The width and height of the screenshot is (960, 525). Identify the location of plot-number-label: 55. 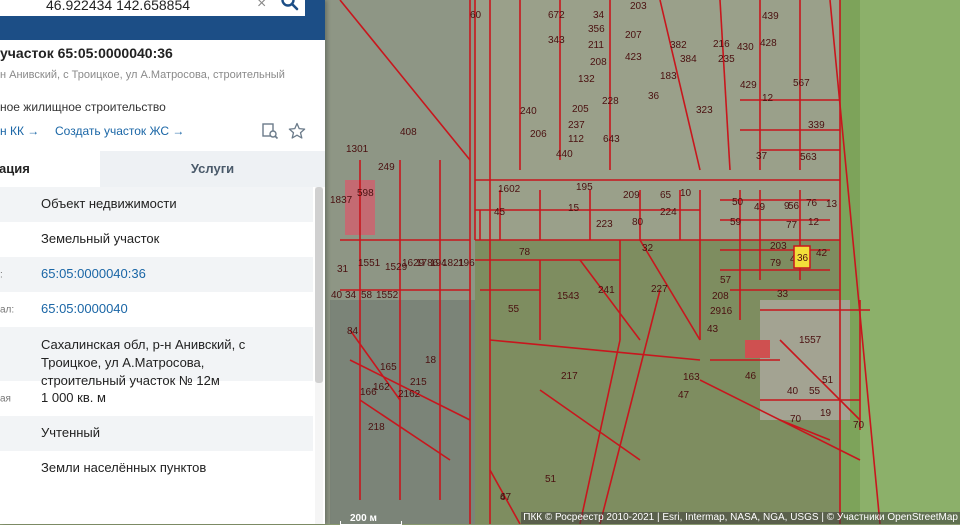
(815, 391).